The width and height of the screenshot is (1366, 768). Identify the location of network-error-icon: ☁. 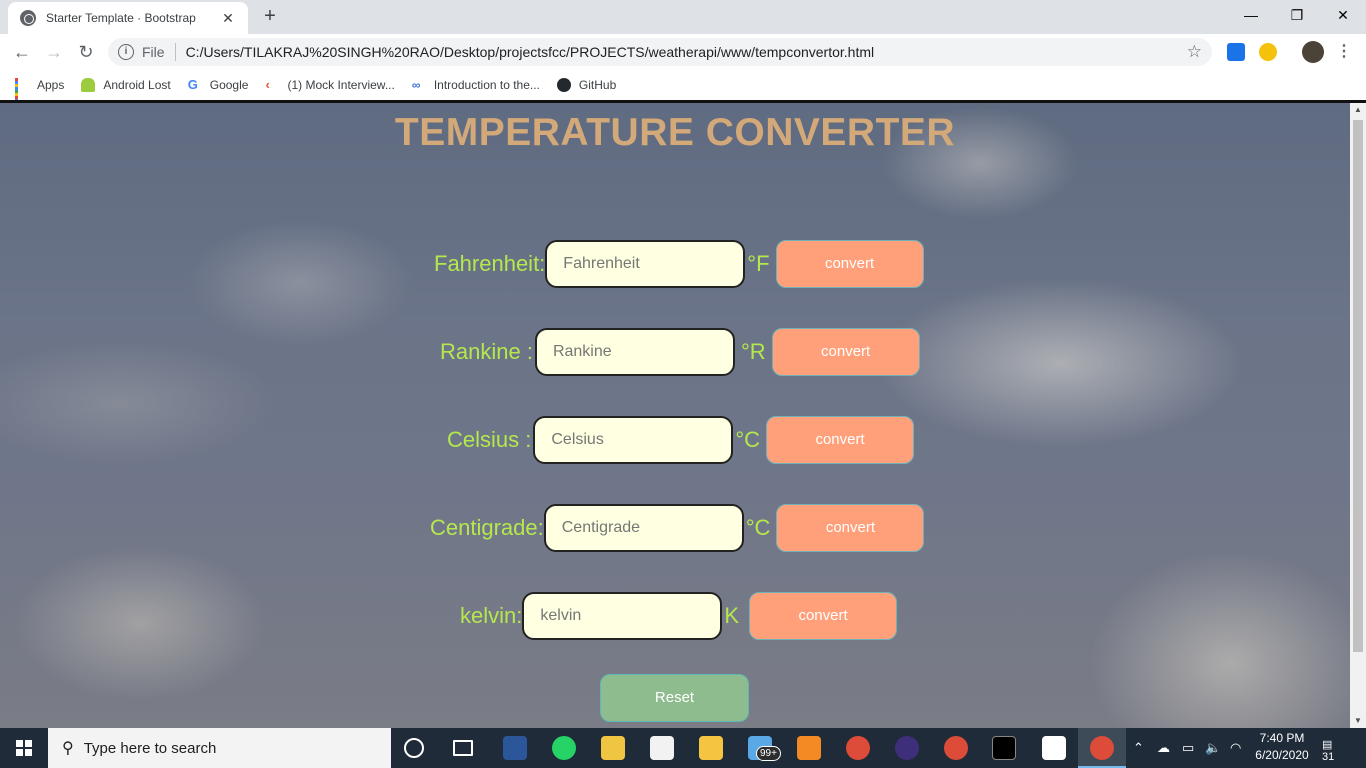
(1163, 748).